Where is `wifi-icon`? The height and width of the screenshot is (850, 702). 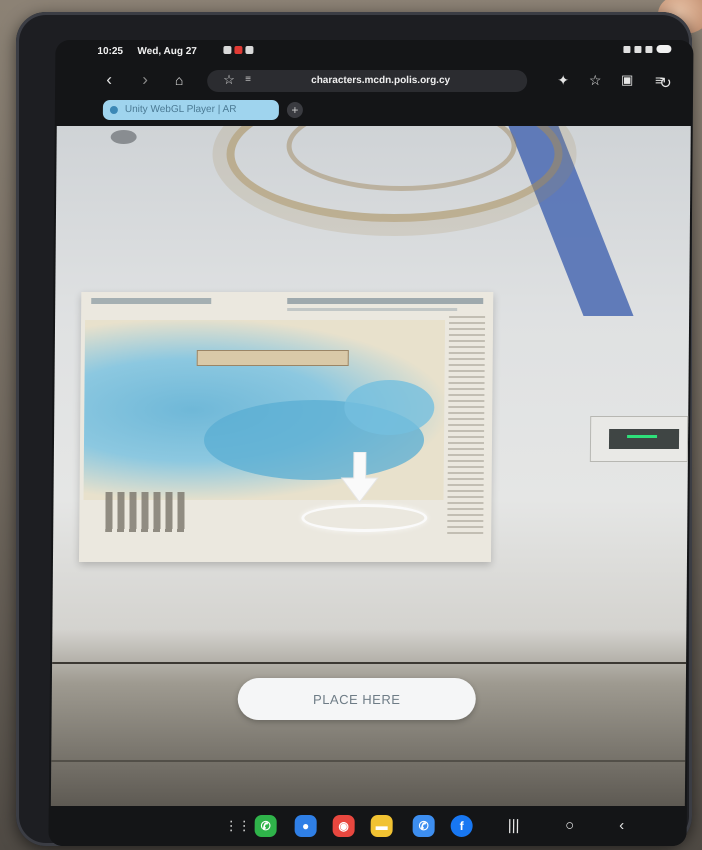 wifi-icon is located at coordinates (638, 49).